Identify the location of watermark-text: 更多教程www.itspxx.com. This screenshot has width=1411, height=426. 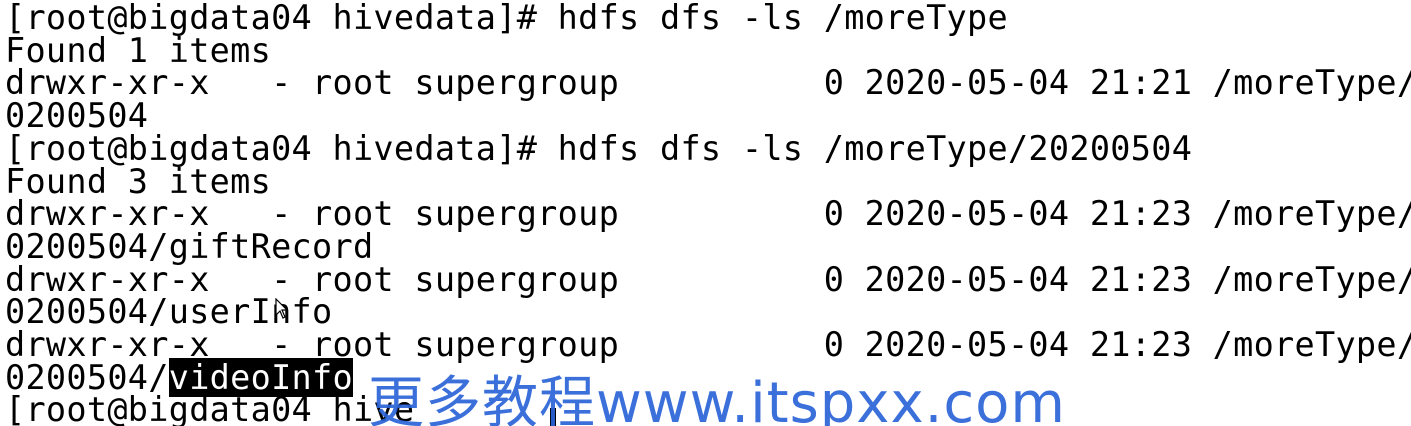
(717, 398).